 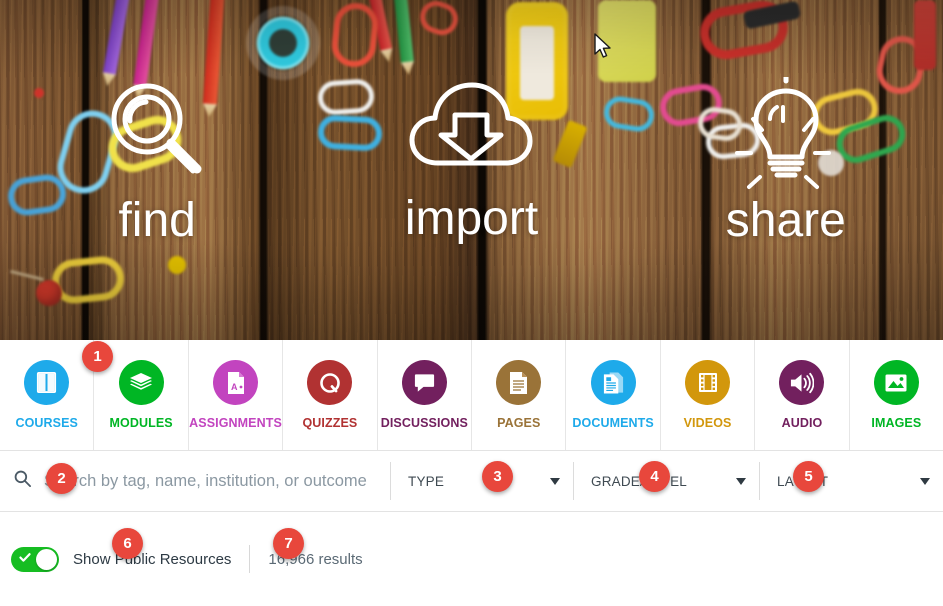 What do you see at coordinates (235, 423) in the screenshot?
I see `category-label-assignments: ASSIGNMENTS` at bounding box center [235, 423].